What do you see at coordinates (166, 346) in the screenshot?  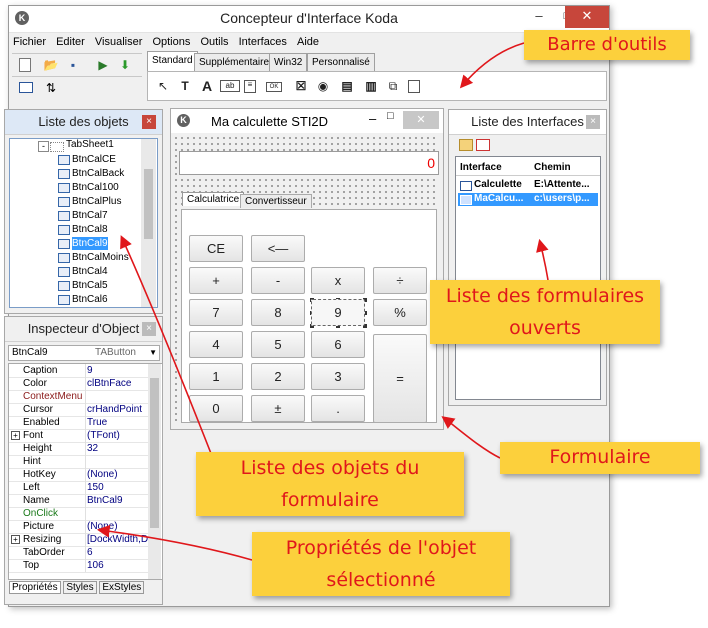 I see `arrow-object-list` at bounding box center [166, 346].